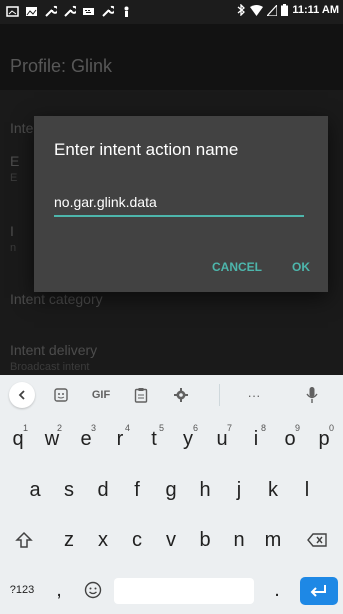 This screenshot has width=343, height=614. What do you see at coordinates (59, 428) in the screenshot?
I see `key-hint: 2` at bounding box center [59, 428].